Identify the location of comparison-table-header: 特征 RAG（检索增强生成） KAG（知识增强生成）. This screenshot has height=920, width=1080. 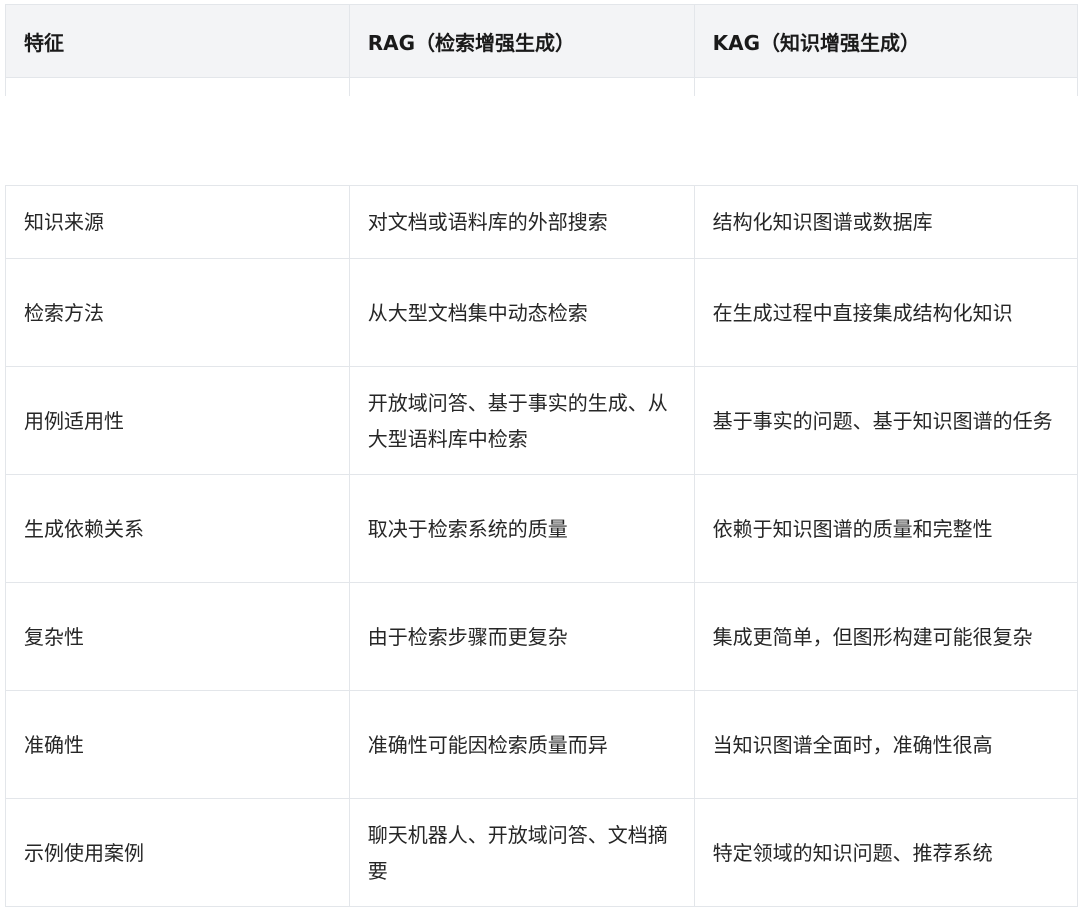
(541, 50).